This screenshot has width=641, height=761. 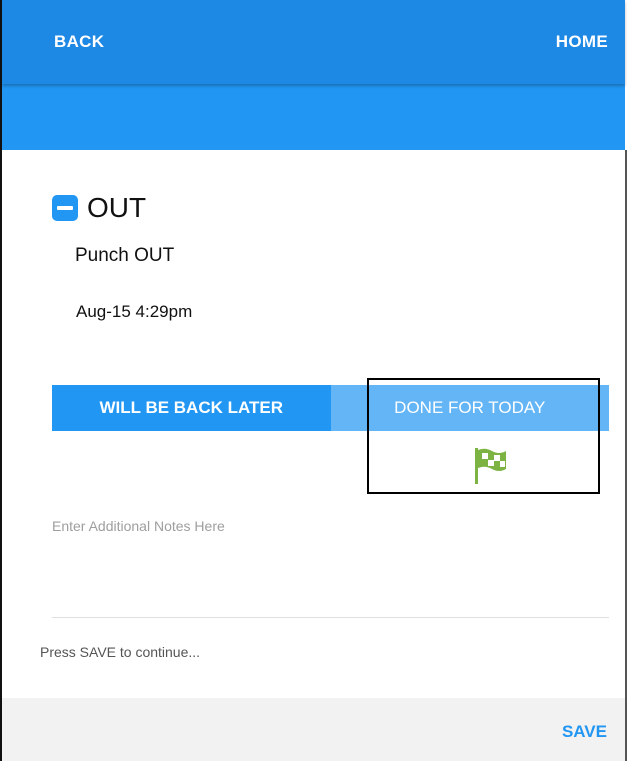 What do you see at coordinates (65, 208) in the screenshot?
I see `minus-square-icon` at bounding box center [65, 208].